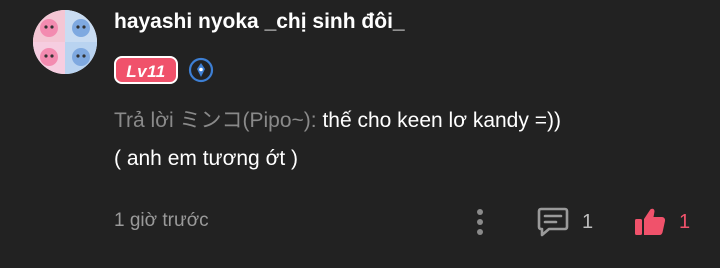 This screenshot has height=268, width=720. What do you see at coordinates (201, 70) in the screenshot?
I see `verified-badge-icon` at bounding box center [201, 70].